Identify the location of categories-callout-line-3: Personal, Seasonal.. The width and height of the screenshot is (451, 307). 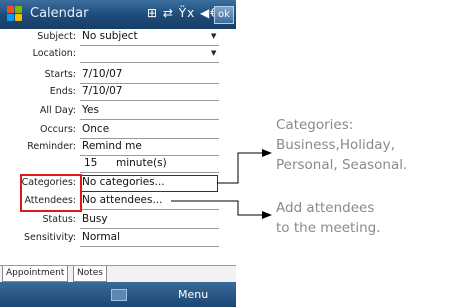
(342, 165).